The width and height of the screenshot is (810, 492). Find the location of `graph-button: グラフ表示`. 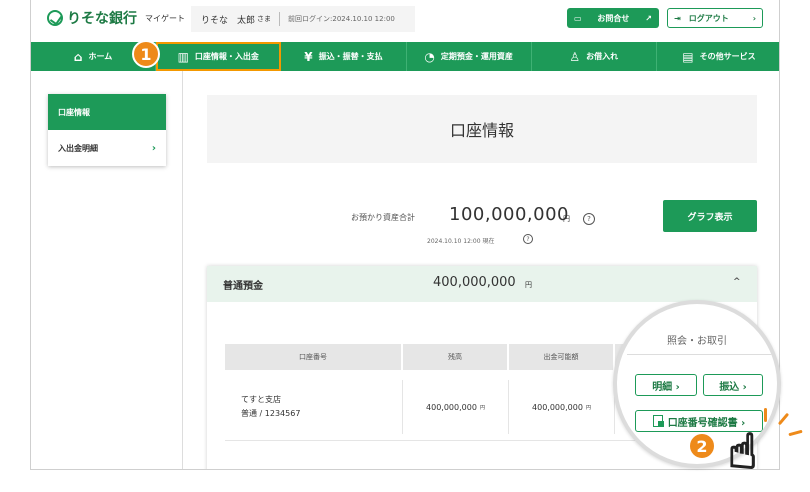

graph-button: グラフ表示 is located at coordinates (710, 216).